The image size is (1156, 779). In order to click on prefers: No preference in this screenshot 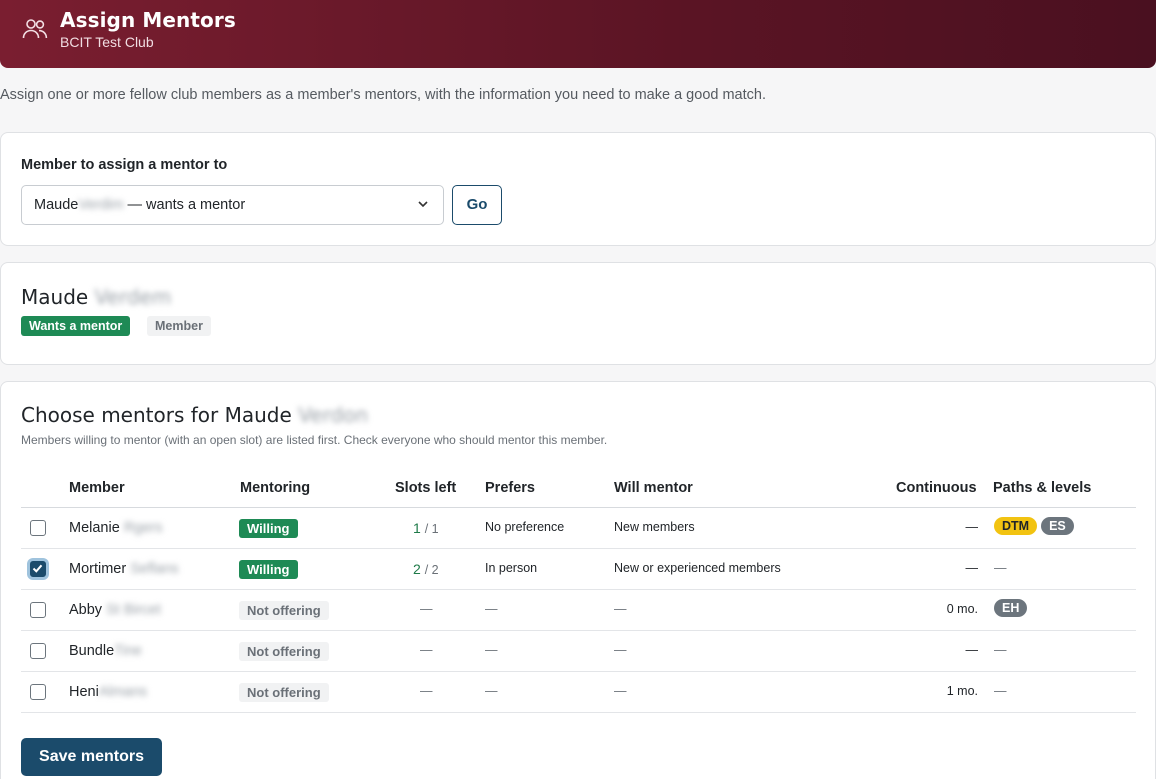, I will do `click(525, 527)`.